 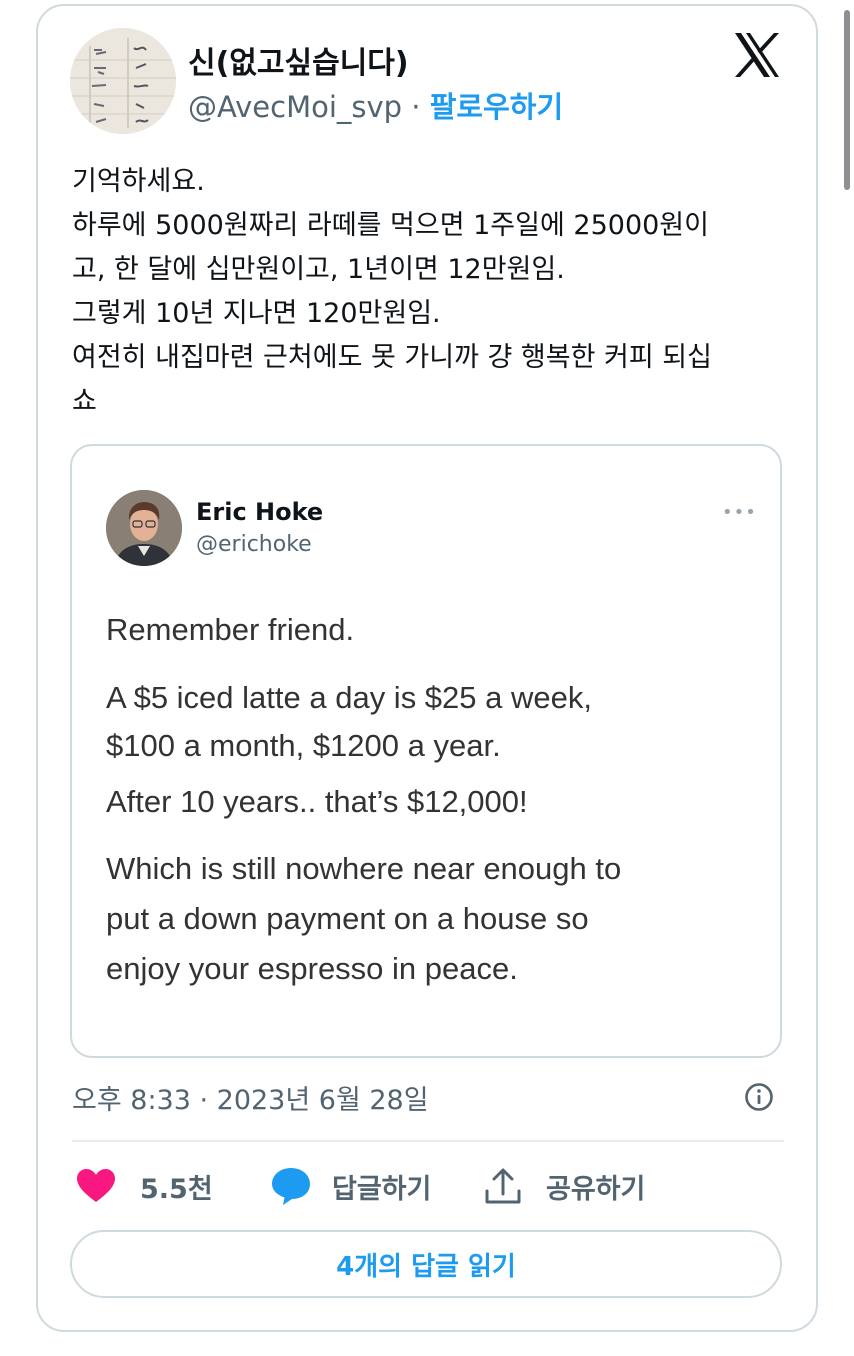 I want to click on share-icon, so click(x=503, y=1186).